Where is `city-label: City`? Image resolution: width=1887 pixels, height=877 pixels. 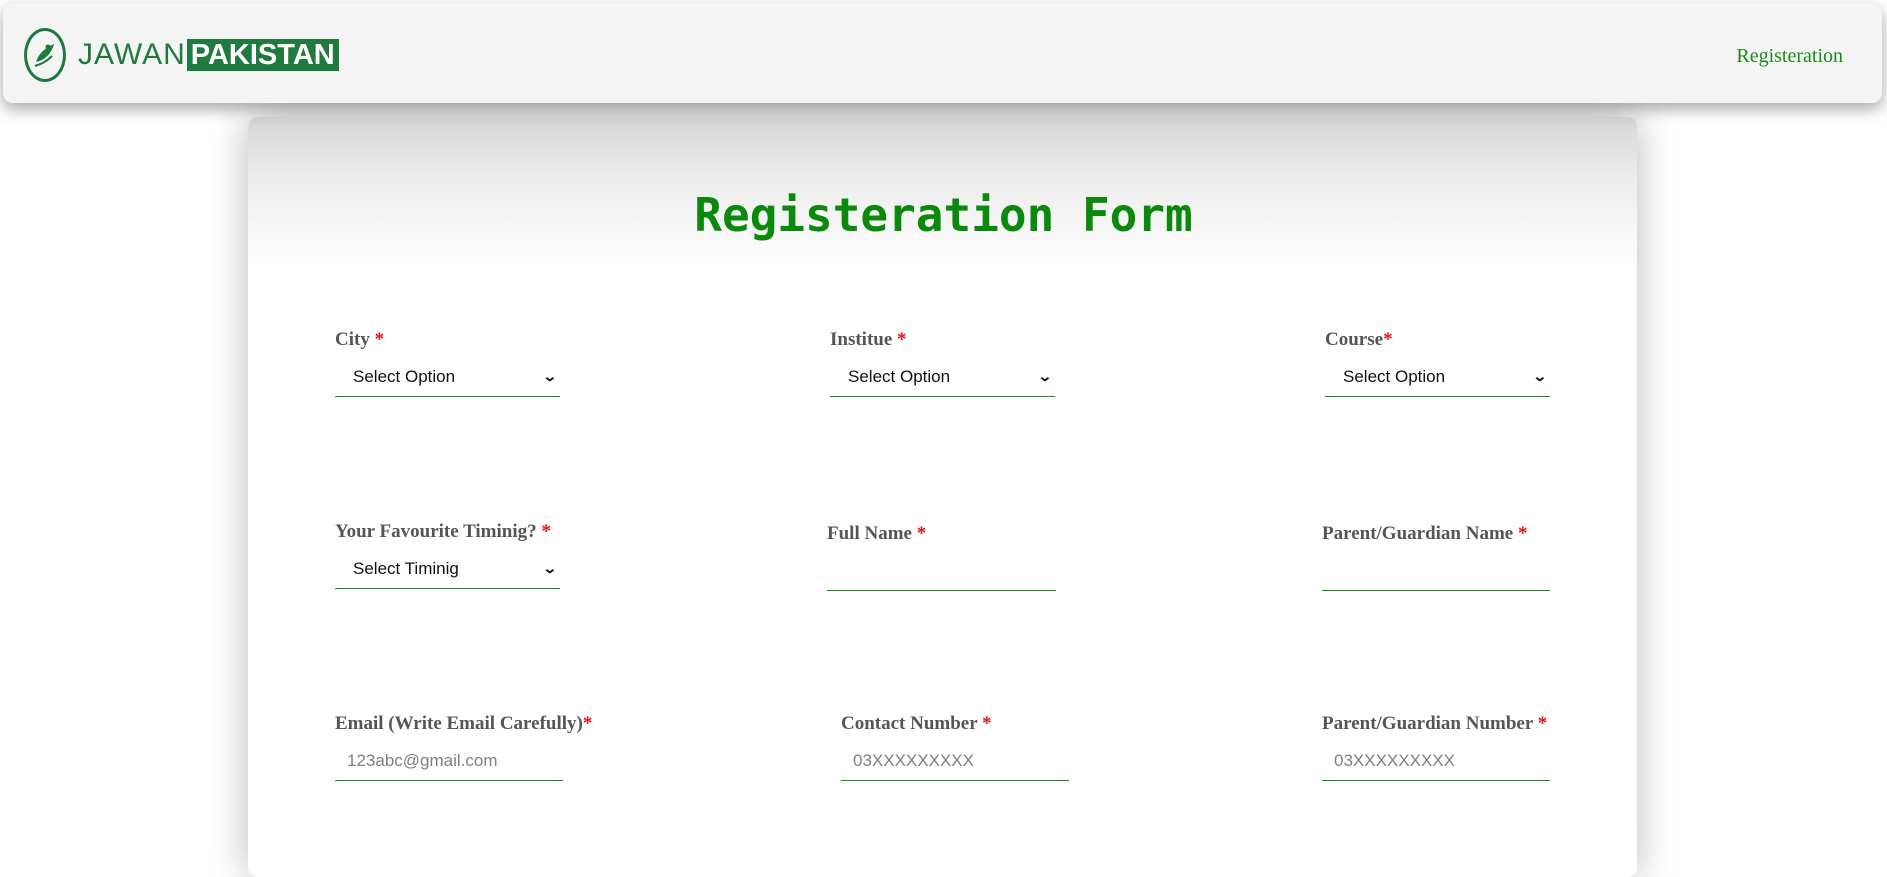 city-label: City is located at coordinates (355, 339).